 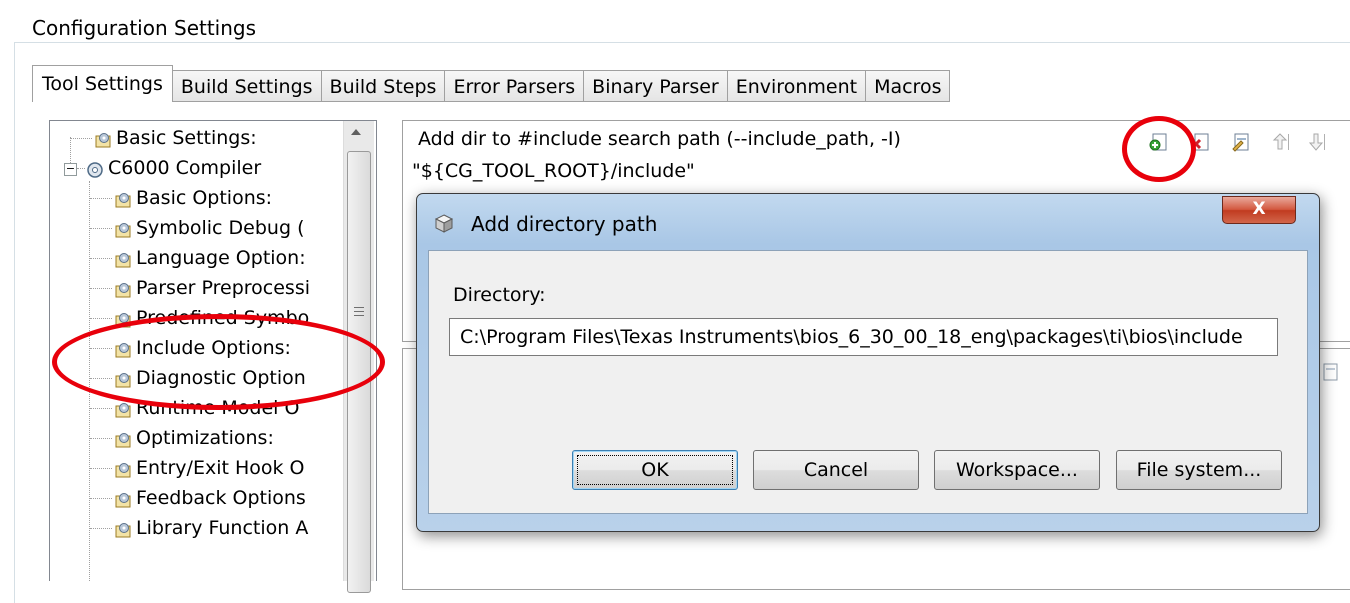 I want to click on tree-item-label: Basic Options:, so click(x=204, y=198).